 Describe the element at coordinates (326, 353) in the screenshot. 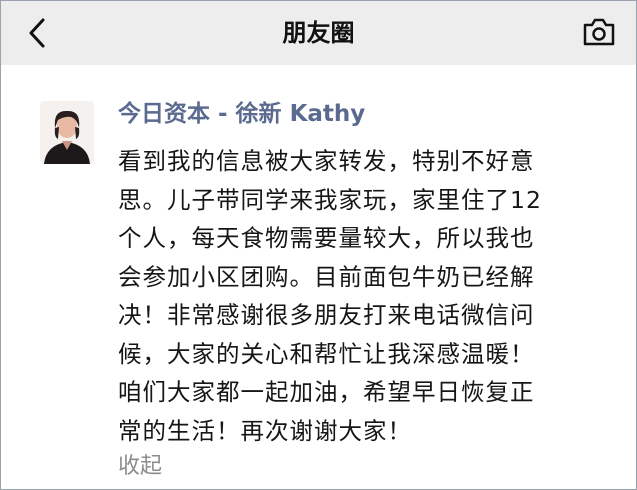

I see `post-text-line: 候，大家的关心和帮忙让我深感温暖！` at that location.